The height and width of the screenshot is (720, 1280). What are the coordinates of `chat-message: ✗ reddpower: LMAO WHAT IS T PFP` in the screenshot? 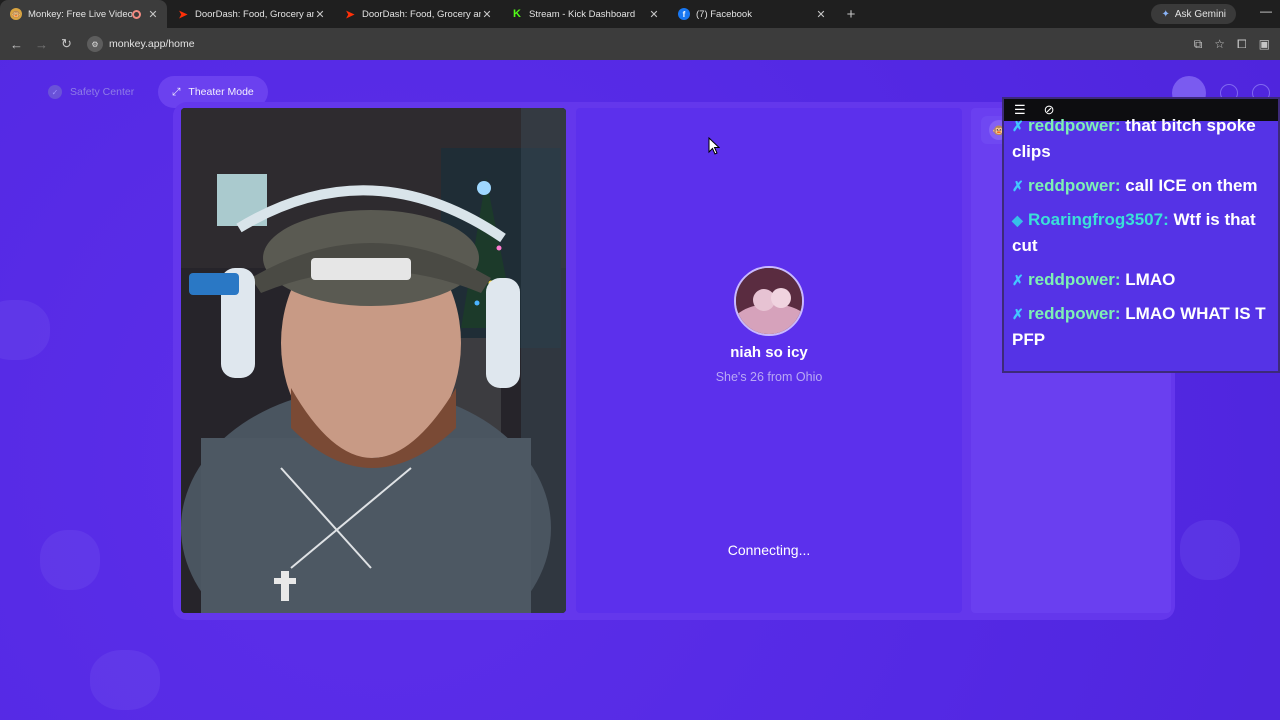 It's located at (1146, 326).